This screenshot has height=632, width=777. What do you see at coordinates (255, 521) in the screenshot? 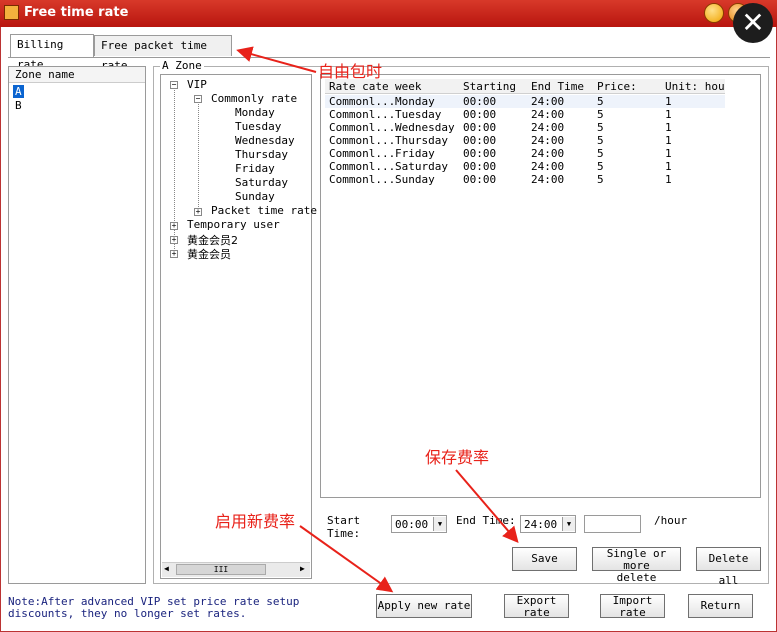
I see `annotation-apply-rate: 启用新费率` at bounding box center [255, 521].